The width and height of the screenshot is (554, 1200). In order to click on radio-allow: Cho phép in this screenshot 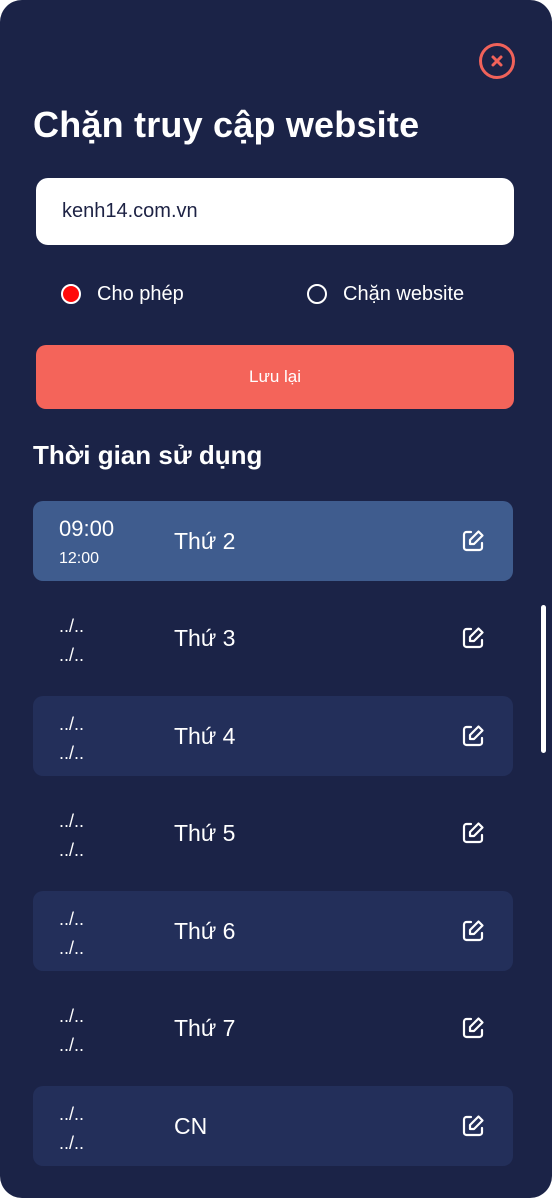, I will do `click(122, 294)`.